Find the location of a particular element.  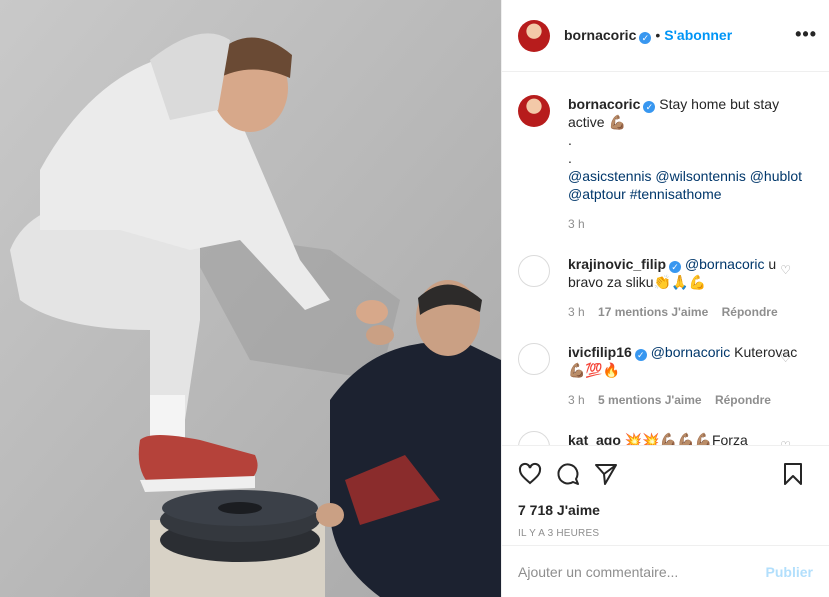

comment-username: ivicfilip16 is located at coordinates (600, 352).